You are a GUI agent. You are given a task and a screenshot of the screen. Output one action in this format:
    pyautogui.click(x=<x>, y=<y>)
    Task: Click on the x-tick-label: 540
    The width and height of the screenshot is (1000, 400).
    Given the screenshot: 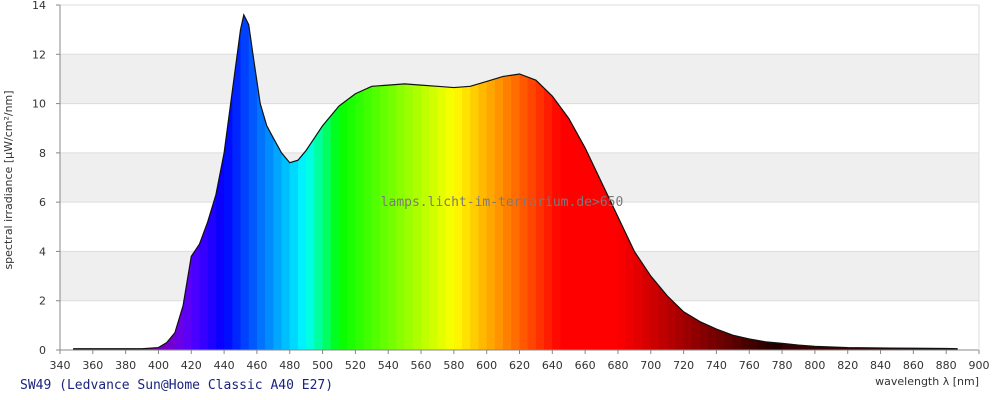 What is the action you would take?
    pyautogui.click(x=388, y=365)
    